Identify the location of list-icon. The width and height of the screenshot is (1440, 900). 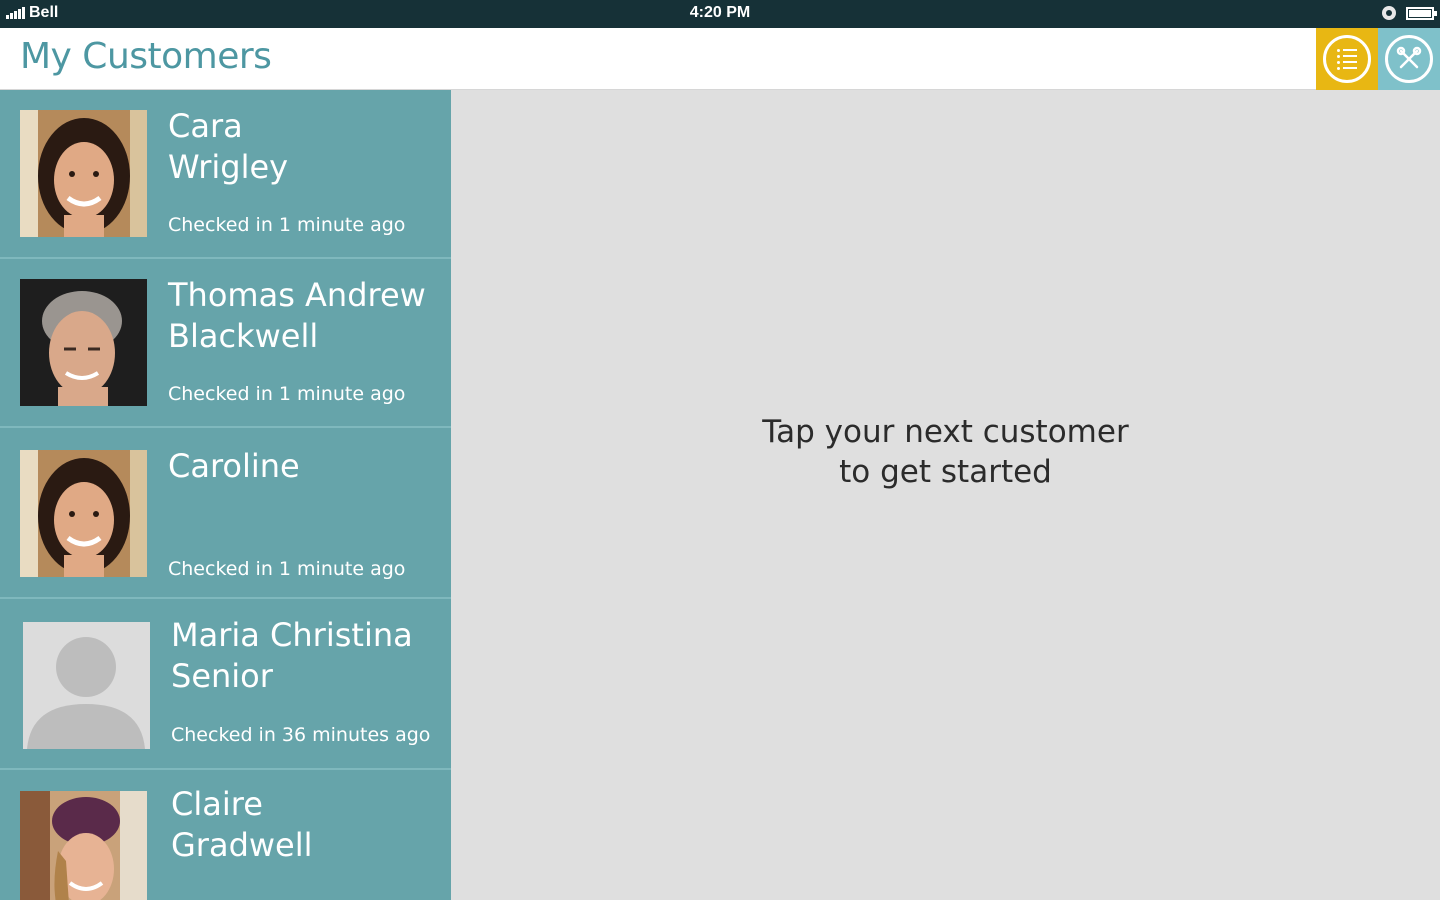
(1347, 59).